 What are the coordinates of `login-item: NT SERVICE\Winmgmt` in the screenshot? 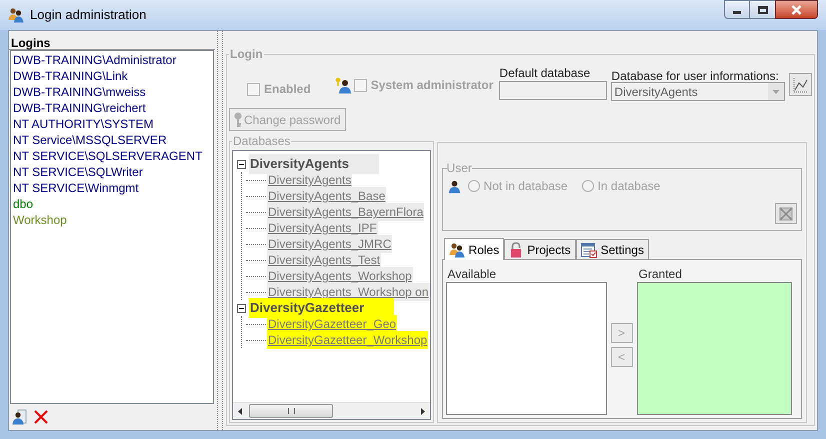 It's located at (112, 188).